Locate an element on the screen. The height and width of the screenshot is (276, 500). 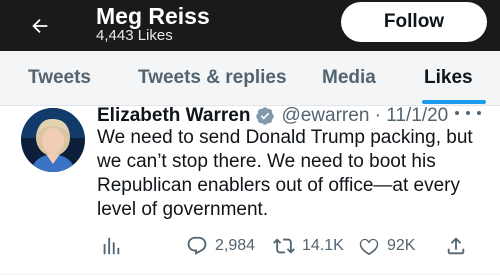
retweet-button: 14.1K is located at coordinates (308, 246).